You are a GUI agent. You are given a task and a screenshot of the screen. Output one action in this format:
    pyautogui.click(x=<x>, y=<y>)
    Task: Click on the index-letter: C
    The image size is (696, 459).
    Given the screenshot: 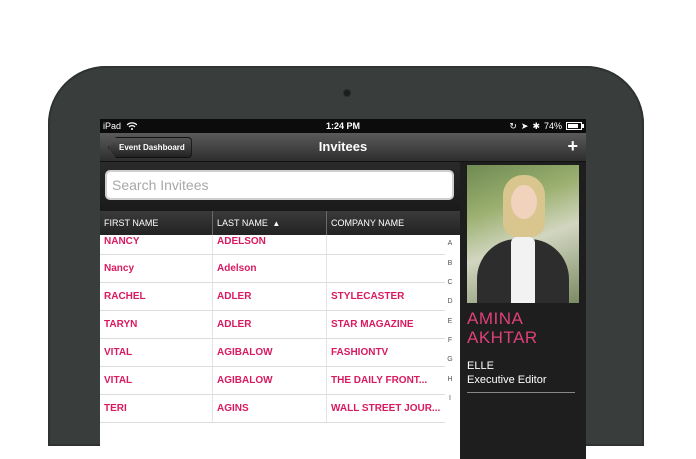 What is the action you would take?
    pyautogui.click(x=450, y=282)
    